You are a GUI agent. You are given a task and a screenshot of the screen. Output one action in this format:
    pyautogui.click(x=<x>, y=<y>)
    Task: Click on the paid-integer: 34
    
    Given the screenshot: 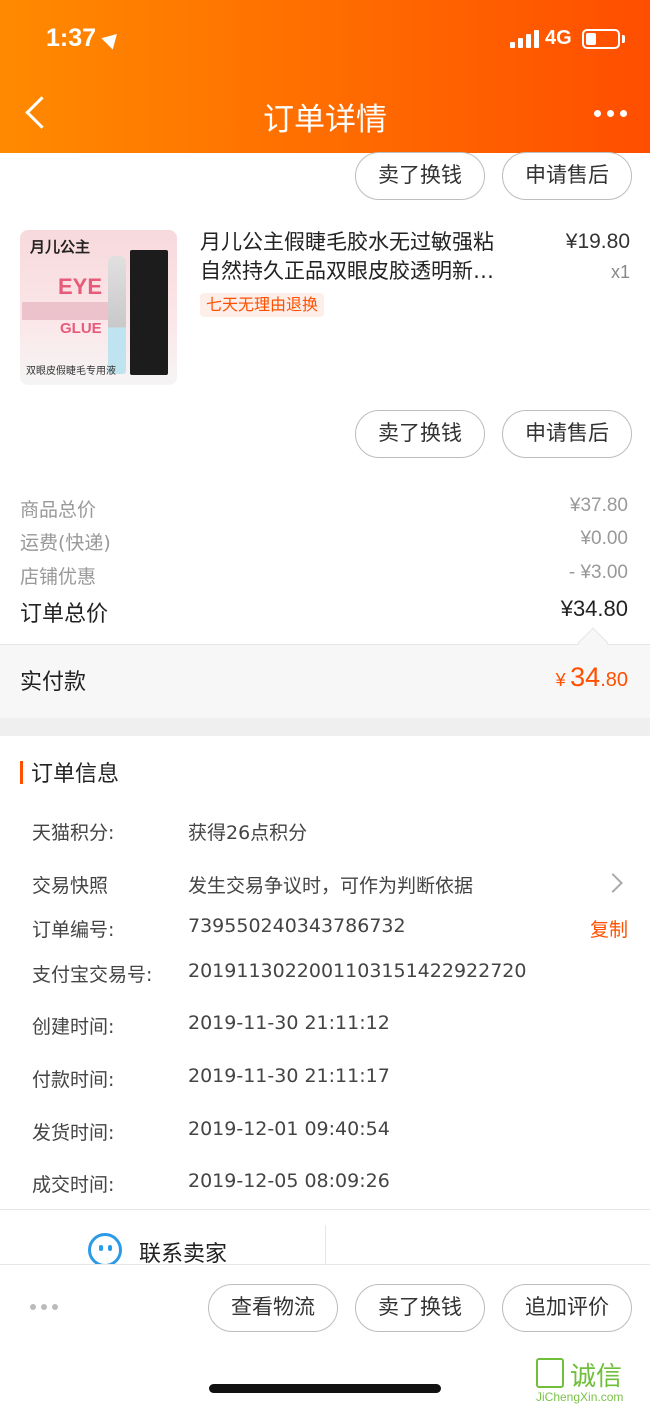 What is the action you would take?
    pyautogui.click(x=585, y=677)
    